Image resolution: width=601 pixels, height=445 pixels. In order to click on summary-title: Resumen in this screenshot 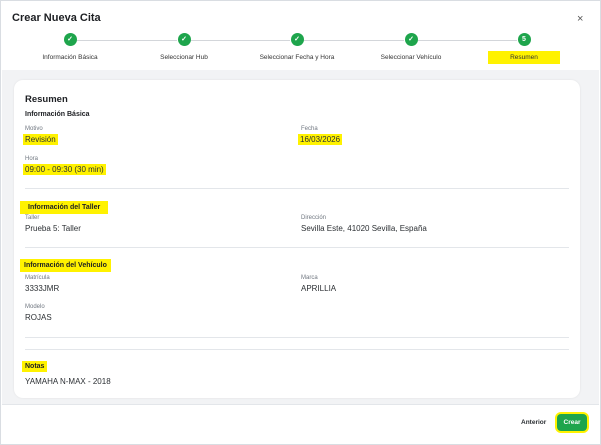, I will do `click(46, 99)`.